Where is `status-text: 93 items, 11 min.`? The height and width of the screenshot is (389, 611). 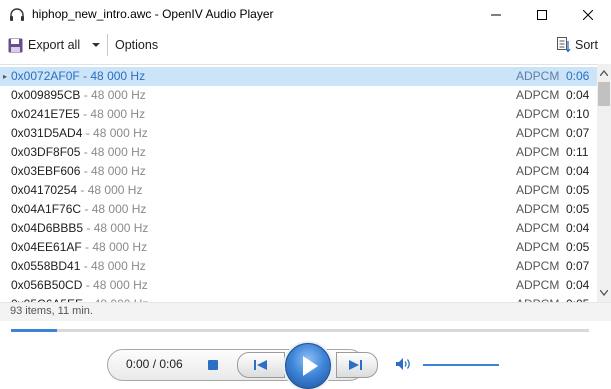 status-text: 93 items, 11 min. is located at coordinates (51, 311).